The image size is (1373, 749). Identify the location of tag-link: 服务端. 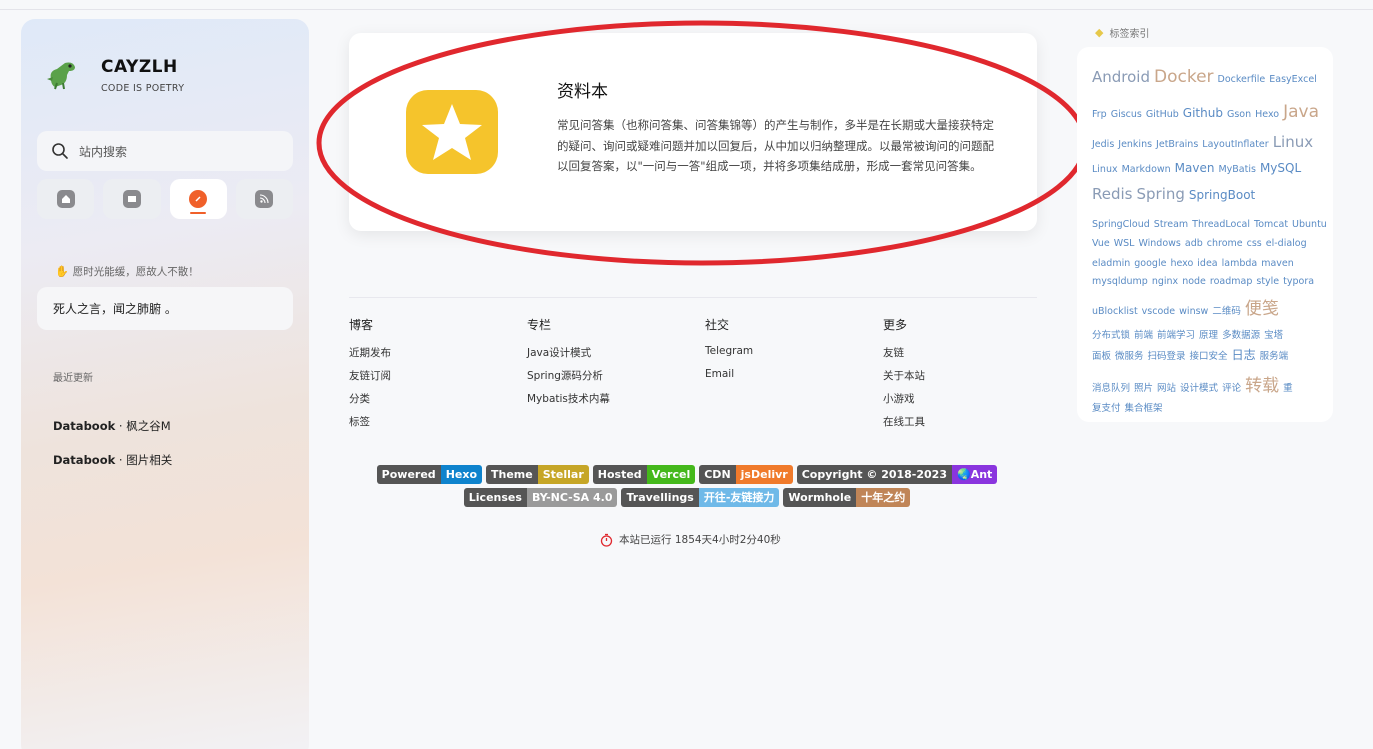
(1274, 355).